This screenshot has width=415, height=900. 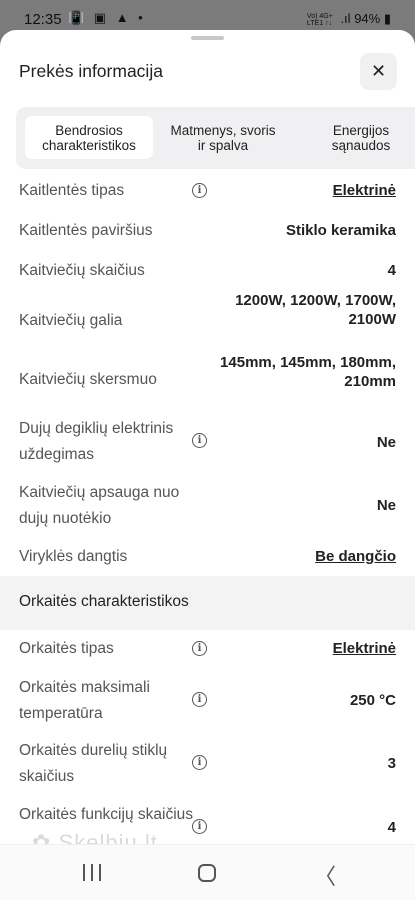 I want to click on spec-value-link: Be dangčio, so click(x=301, y=556).